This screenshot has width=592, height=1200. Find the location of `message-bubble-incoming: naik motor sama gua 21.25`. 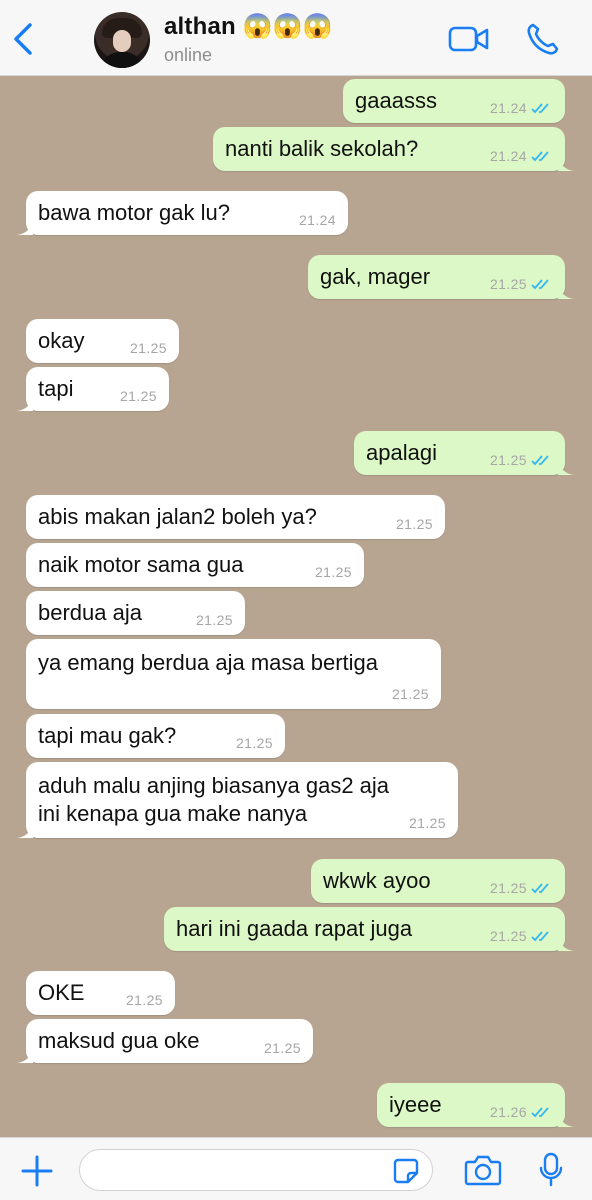

message-bubble-incoming: naik motor sama gua 21.25 is located at coordinates (195, 565).